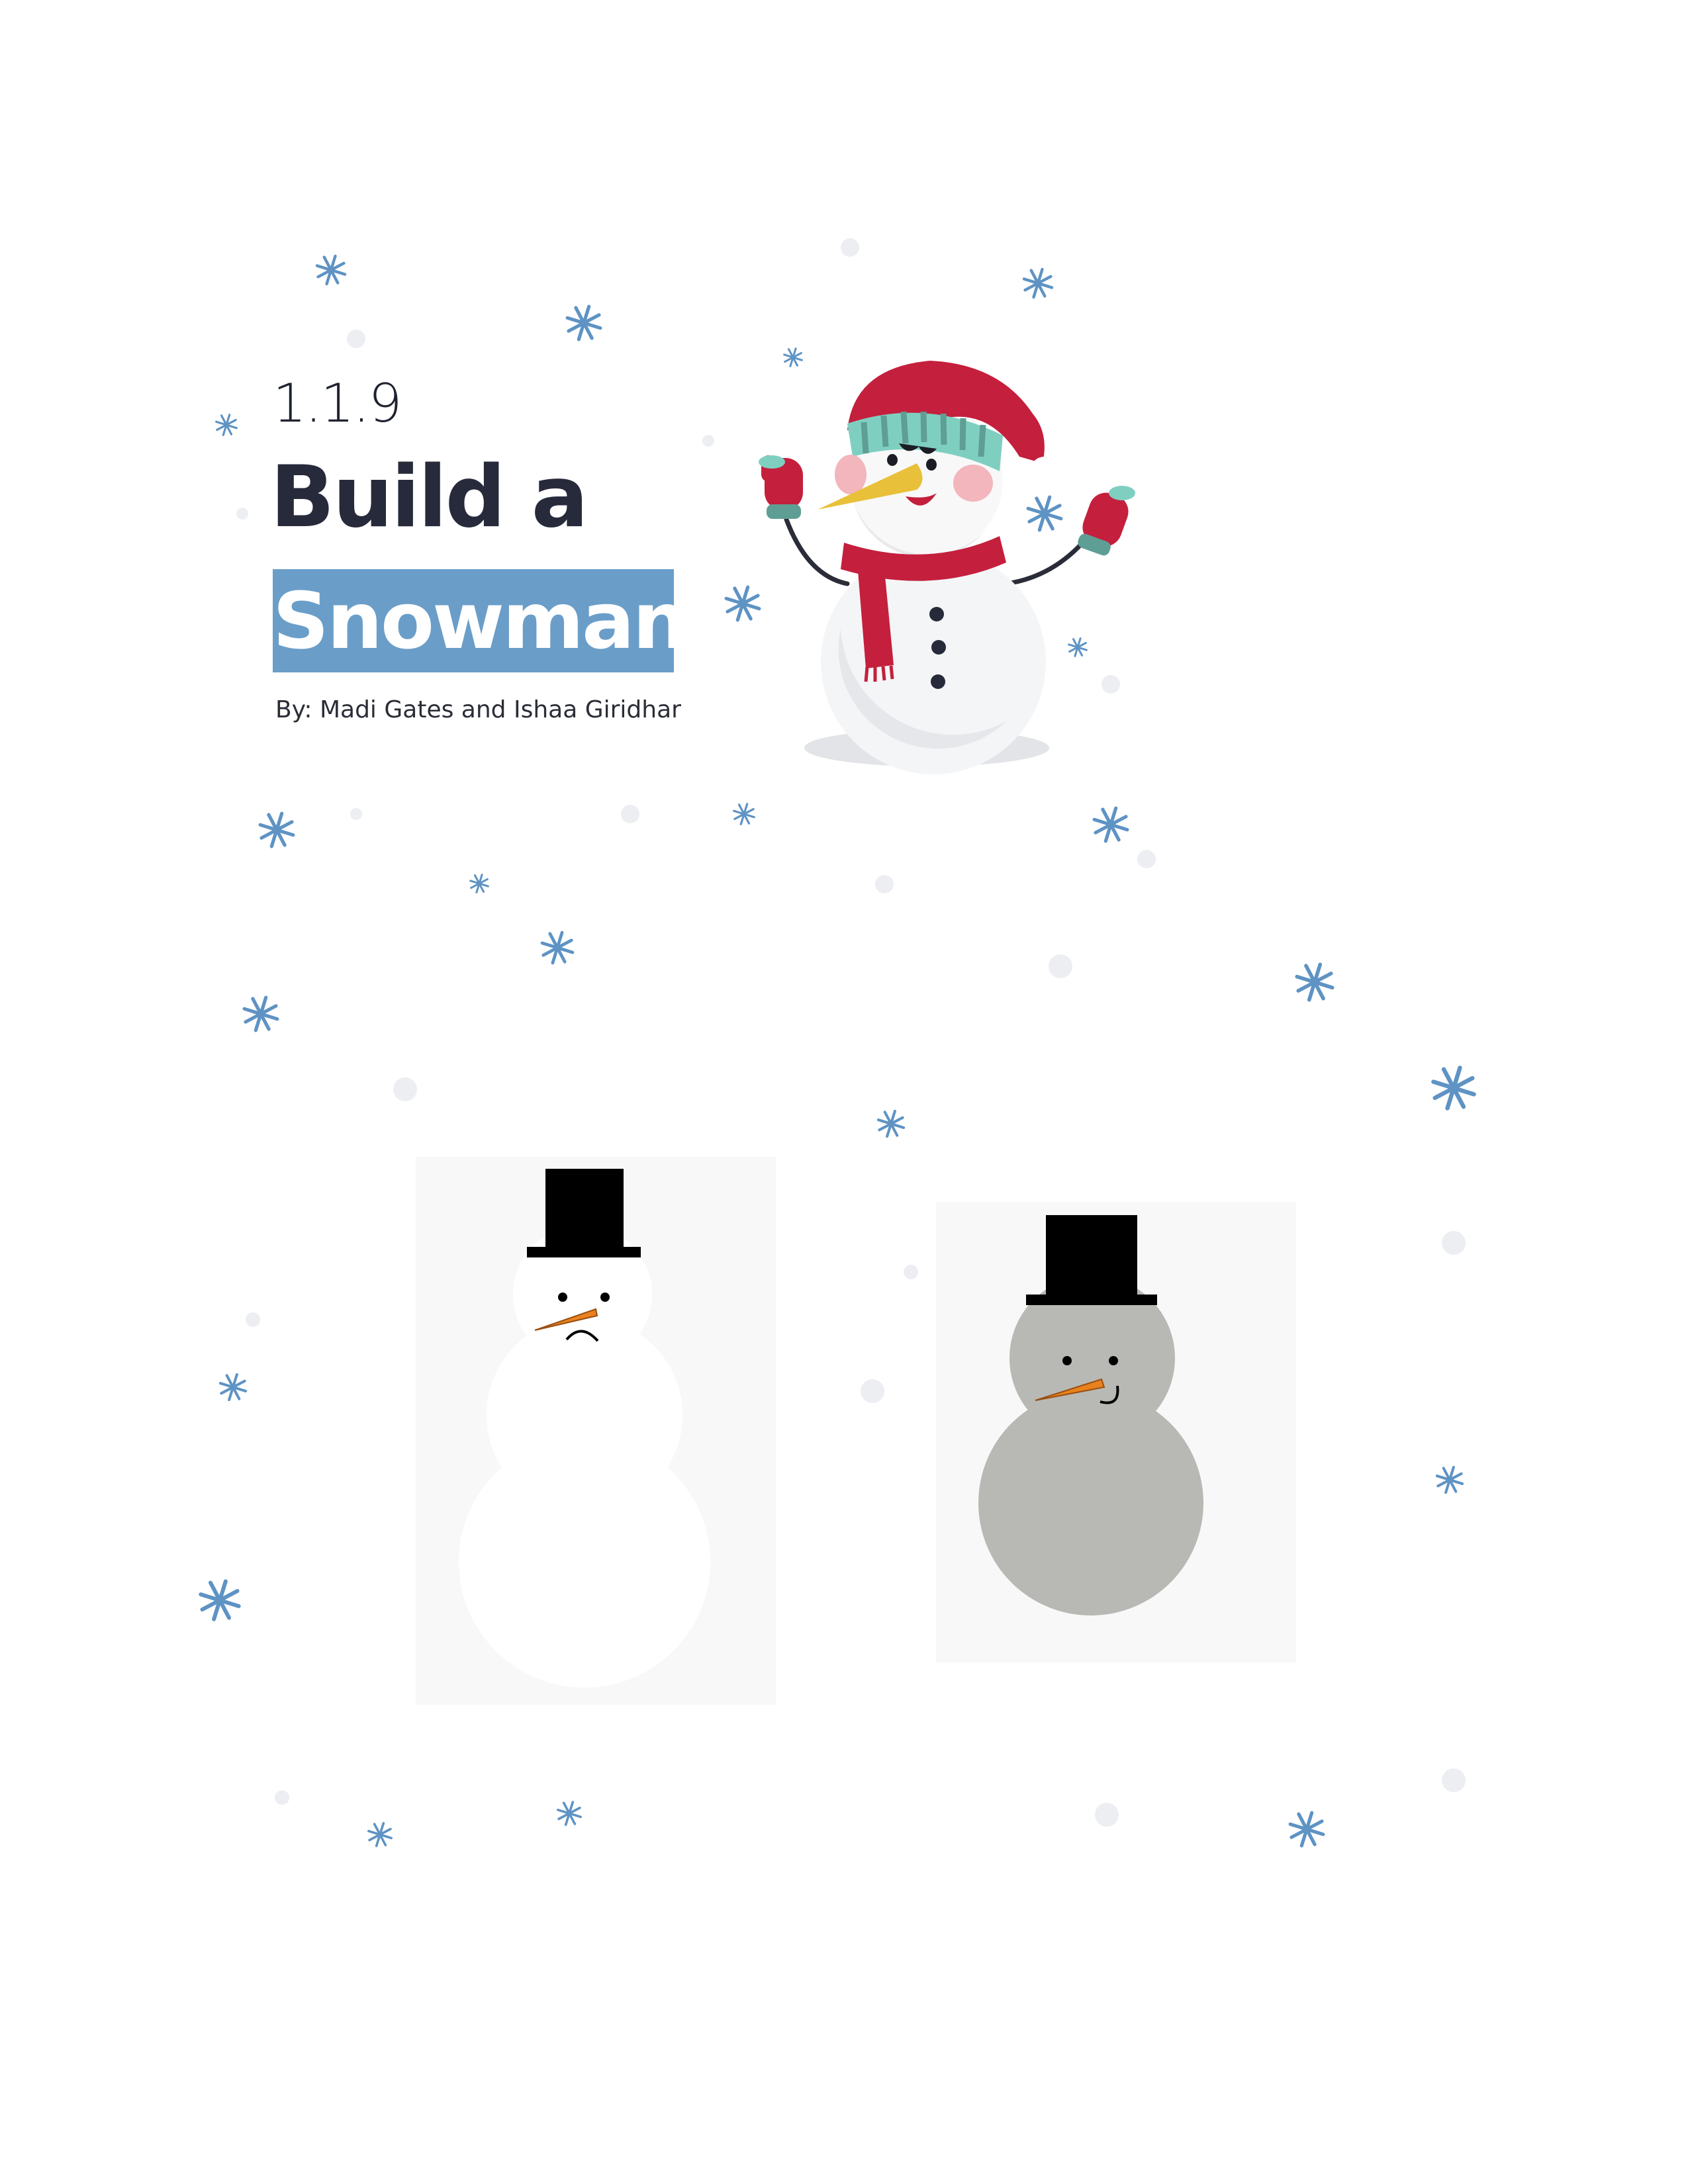 Image resolution: width=1688 pixels, height=2184 pixels. Describe the element at coordinates (596, 1431) in the screenshot. I see `frowning-snowman-panel` at that location.